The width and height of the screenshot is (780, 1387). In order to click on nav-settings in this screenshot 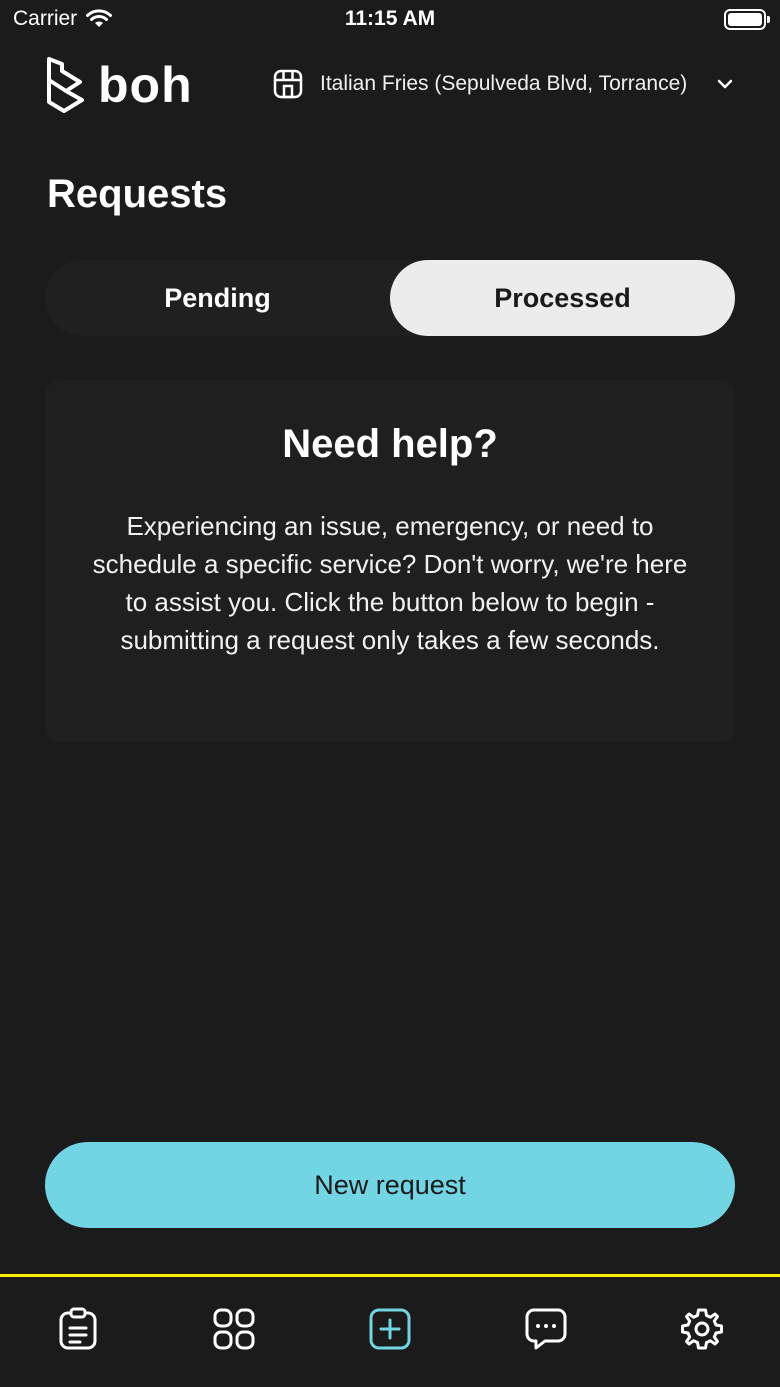, I will do `click(702, 1329)`.